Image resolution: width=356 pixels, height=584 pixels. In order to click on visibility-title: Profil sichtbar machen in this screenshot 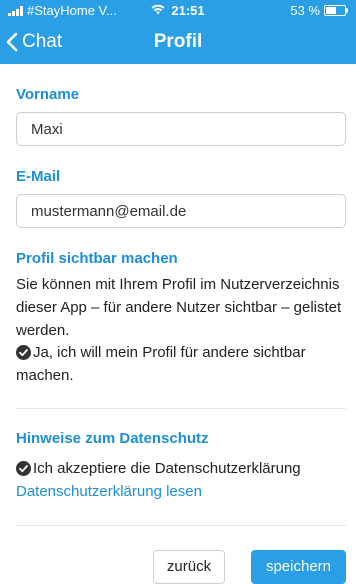, I will do `click(97, 258)`.